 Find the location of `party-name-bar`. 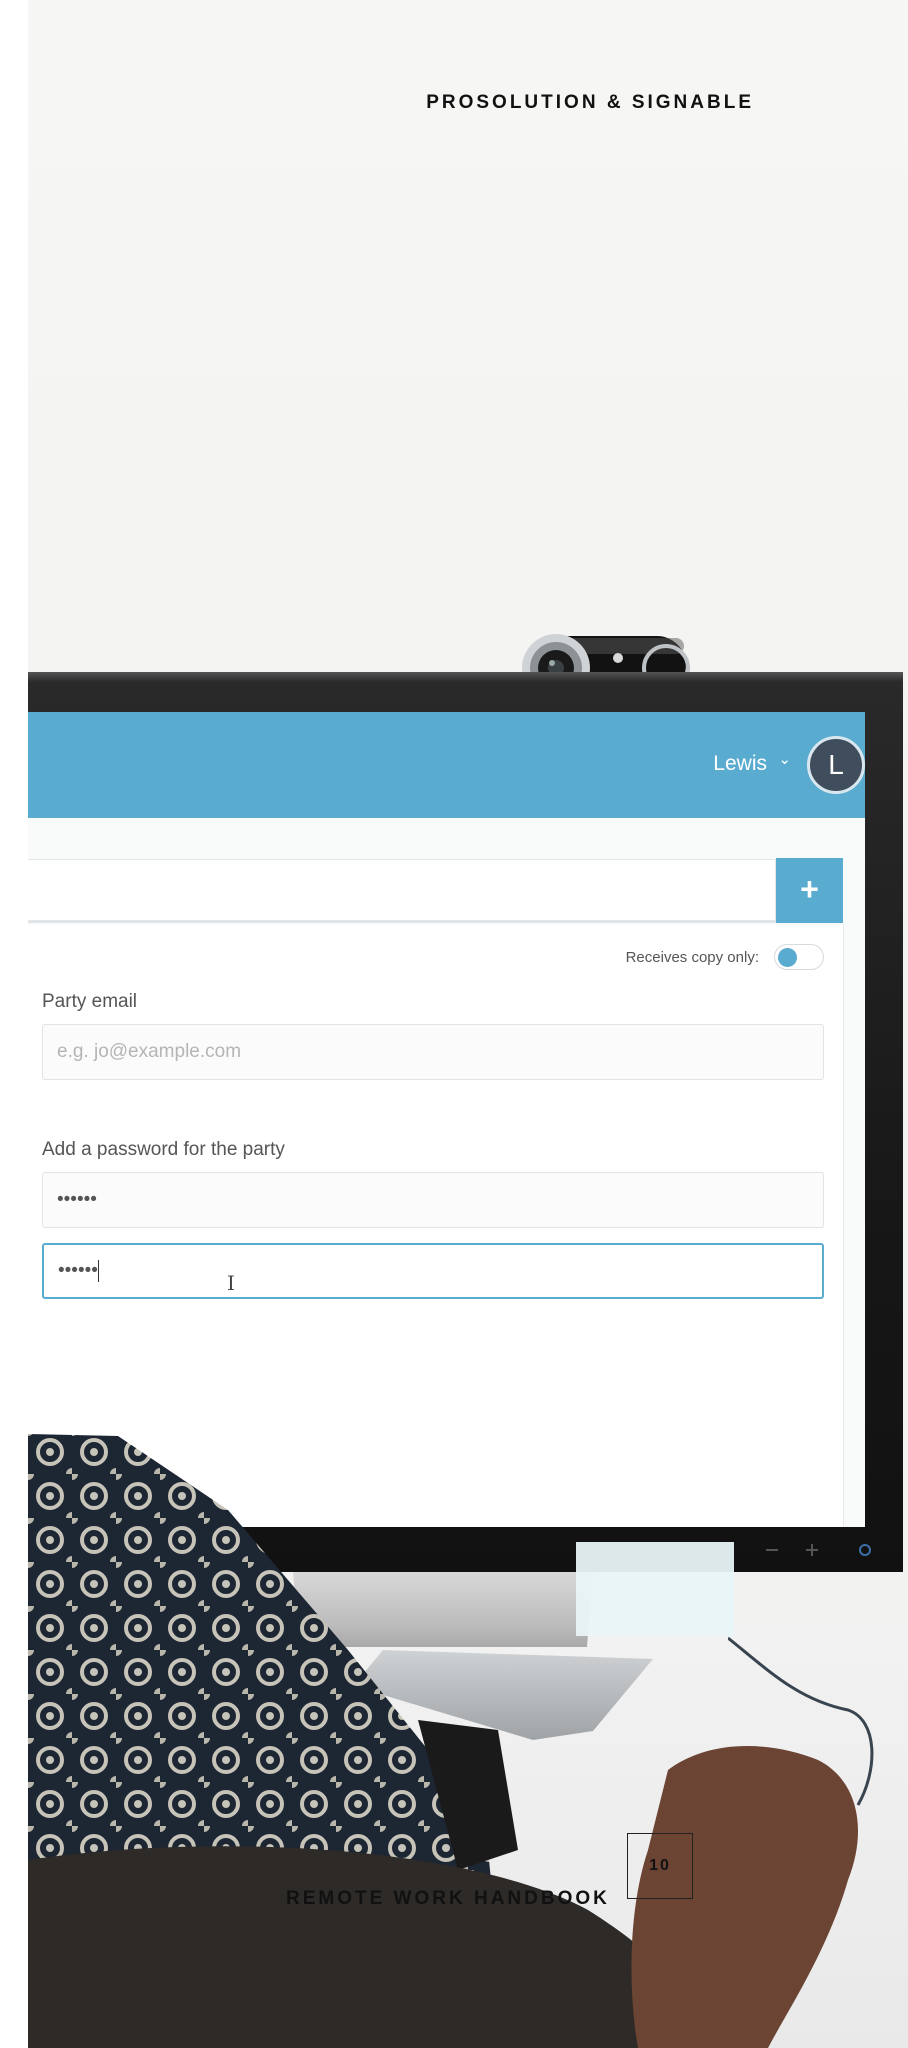

party-name-bar is located at coordinates (402, 891).